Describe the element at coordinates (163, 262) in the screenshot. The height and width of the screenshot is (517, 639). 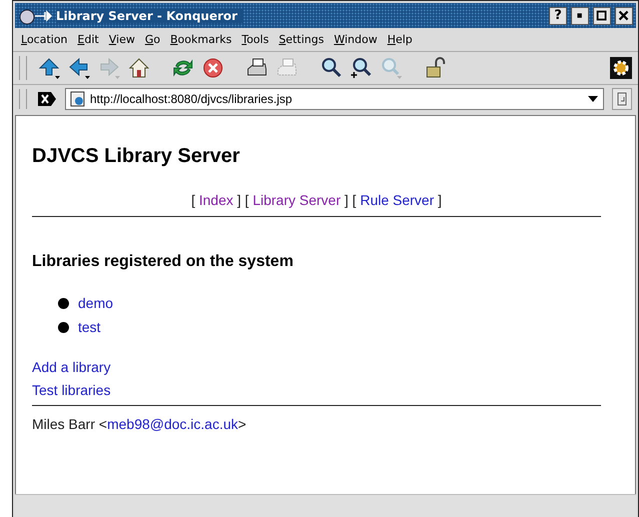
I see `section-heading: Libraries registered on the system` at that location.